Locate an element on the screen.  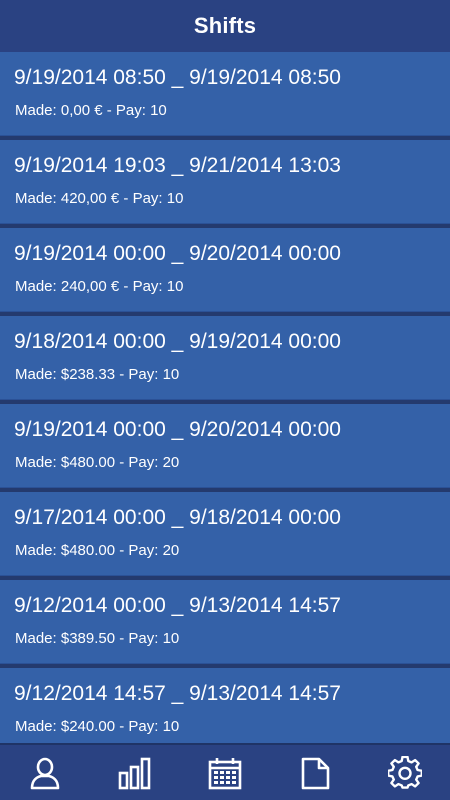
stats-tab-button is located at coordinates (135, 772).